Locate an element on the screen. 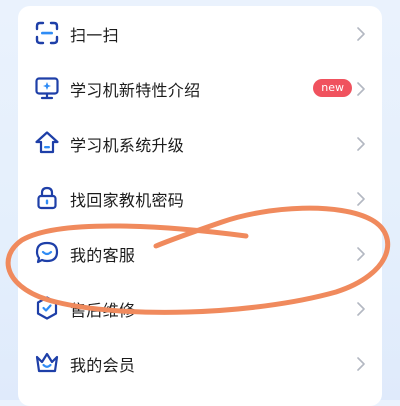 The image size is (400, 406). monitor-icon is located at coordinates (47, 88).